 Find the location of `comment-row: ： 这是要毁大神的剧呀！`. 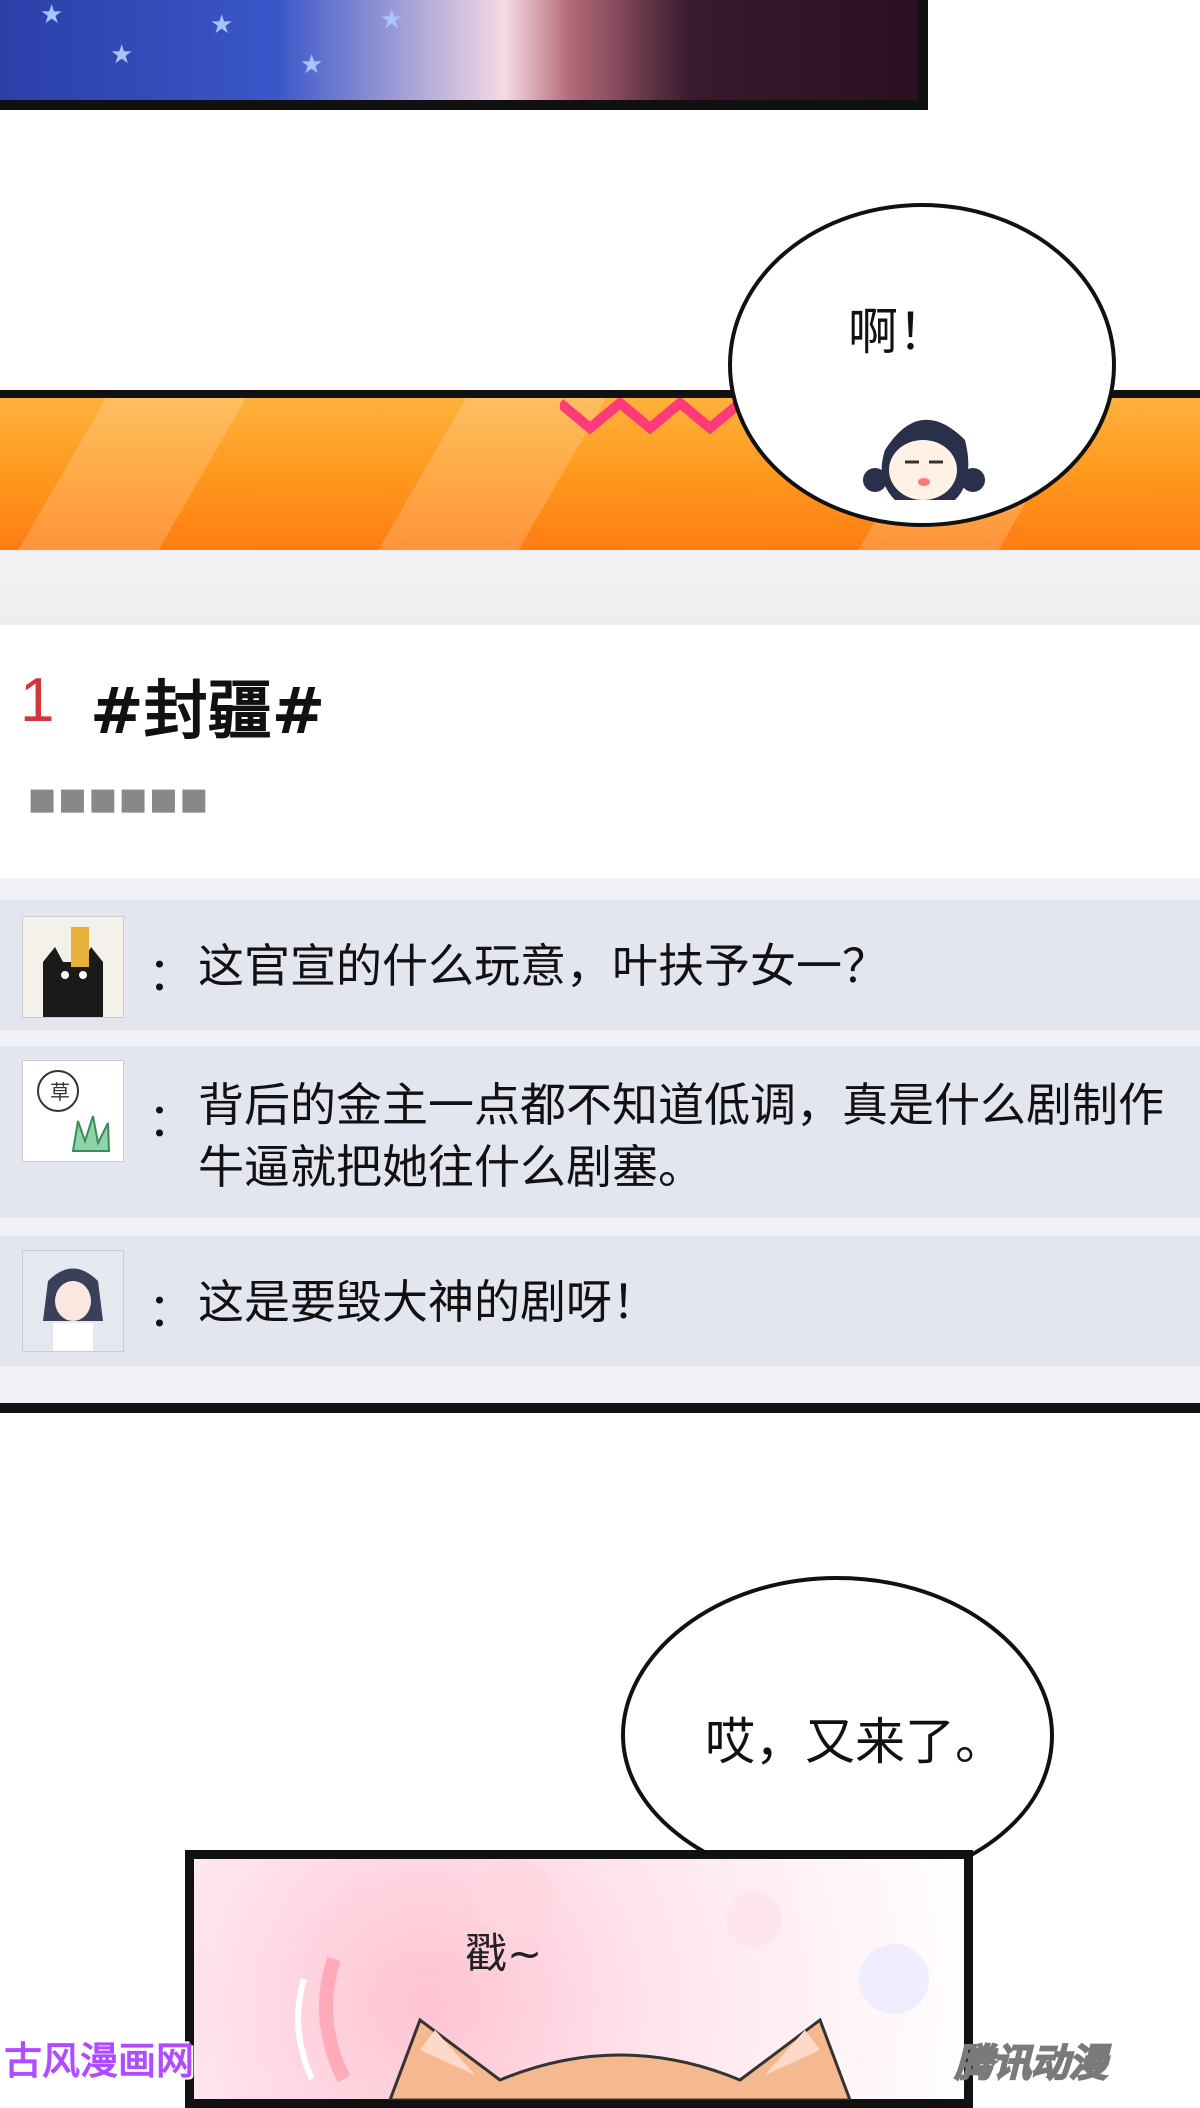

comment-row: ： 这是要毁大神的剧呀！ is located at coordinates (600, 1301).